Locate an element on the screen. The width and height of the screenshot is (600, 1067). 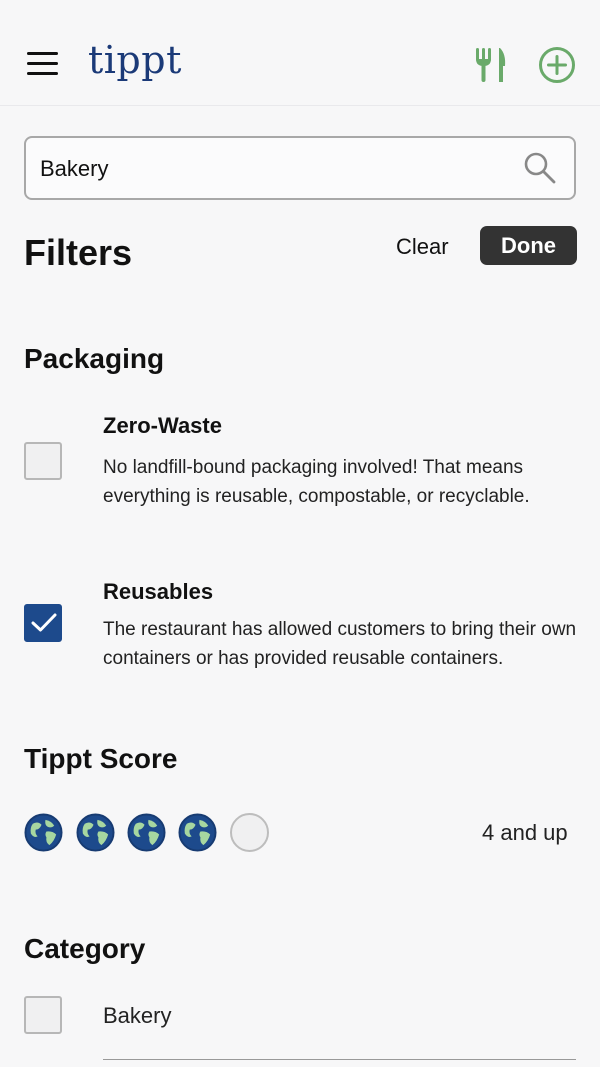
hamburger-menu-icon is located at coordinates (42, 64).